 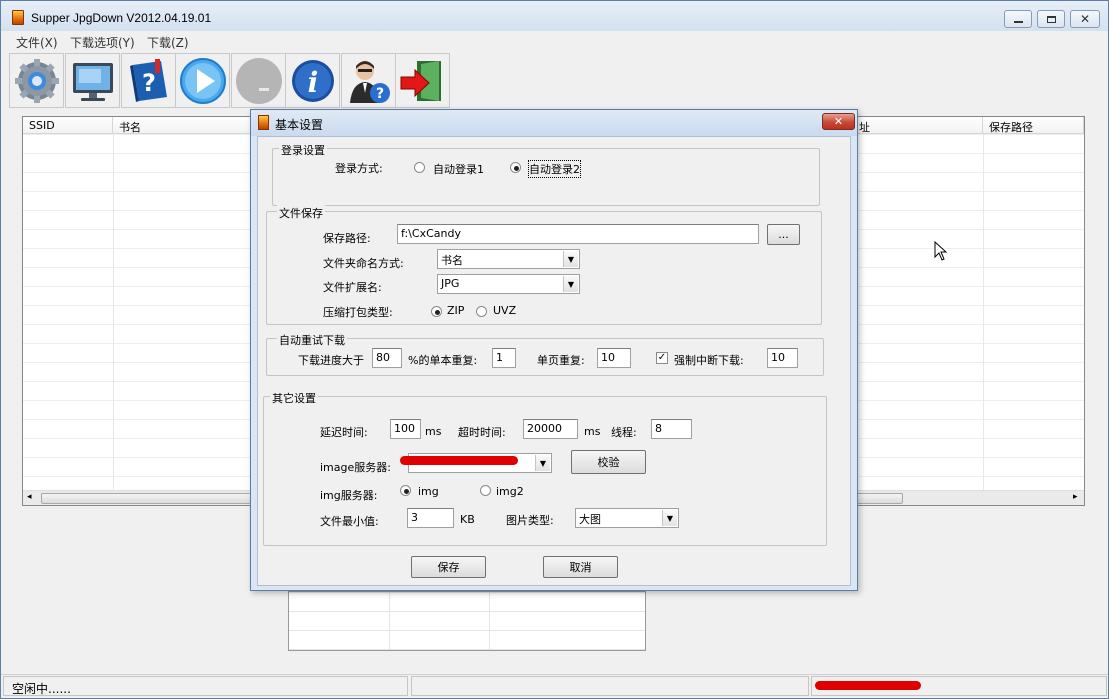 What do you see at coordinates (347, 238) in the screenshot?
I see `save-path-label: 保存路径:` at bounding box center [347, 238].